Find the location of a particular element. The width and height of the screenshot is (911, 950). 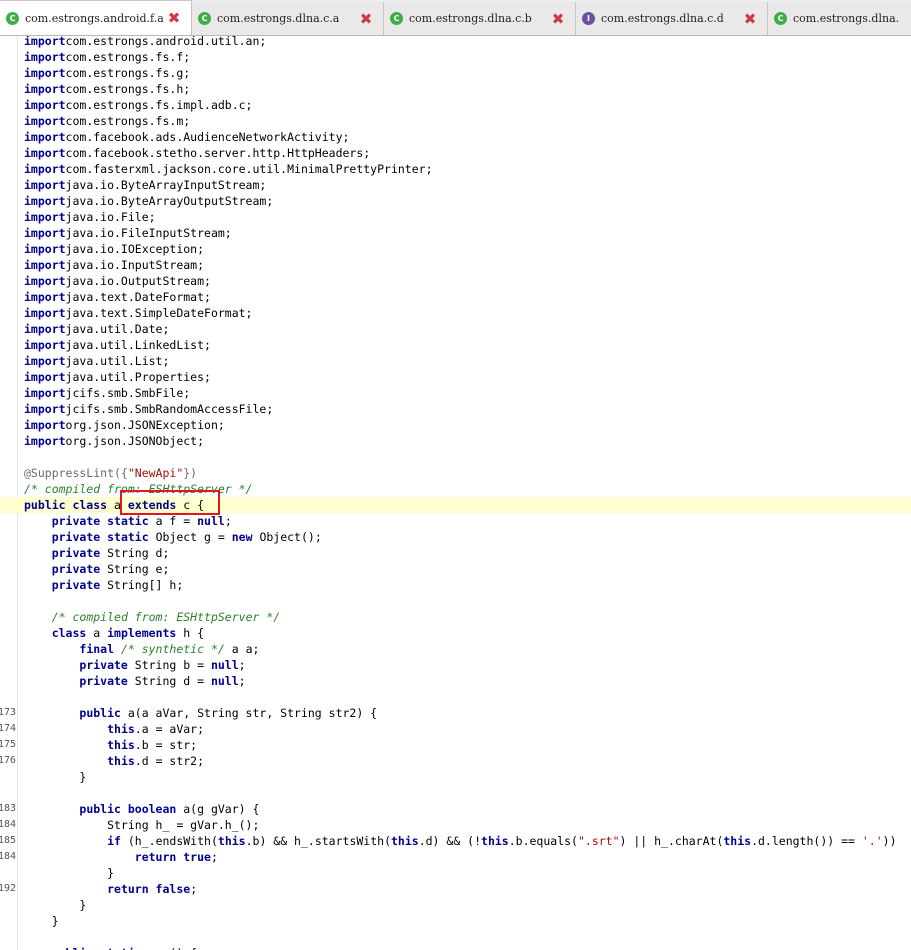

code-line: private String d = null; is located at coordinates (455, 681).